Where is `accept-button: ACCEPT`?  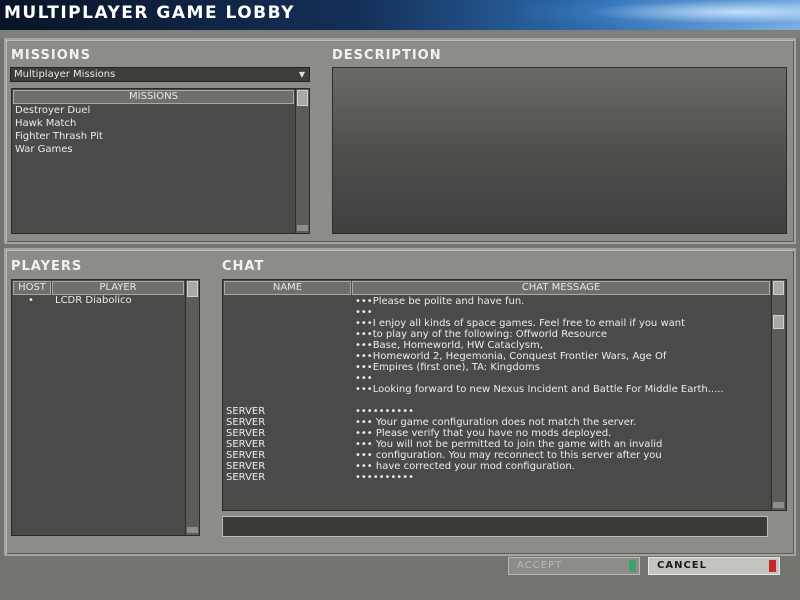
accept-button: ACCEPT is located at coordinates (574, 566).